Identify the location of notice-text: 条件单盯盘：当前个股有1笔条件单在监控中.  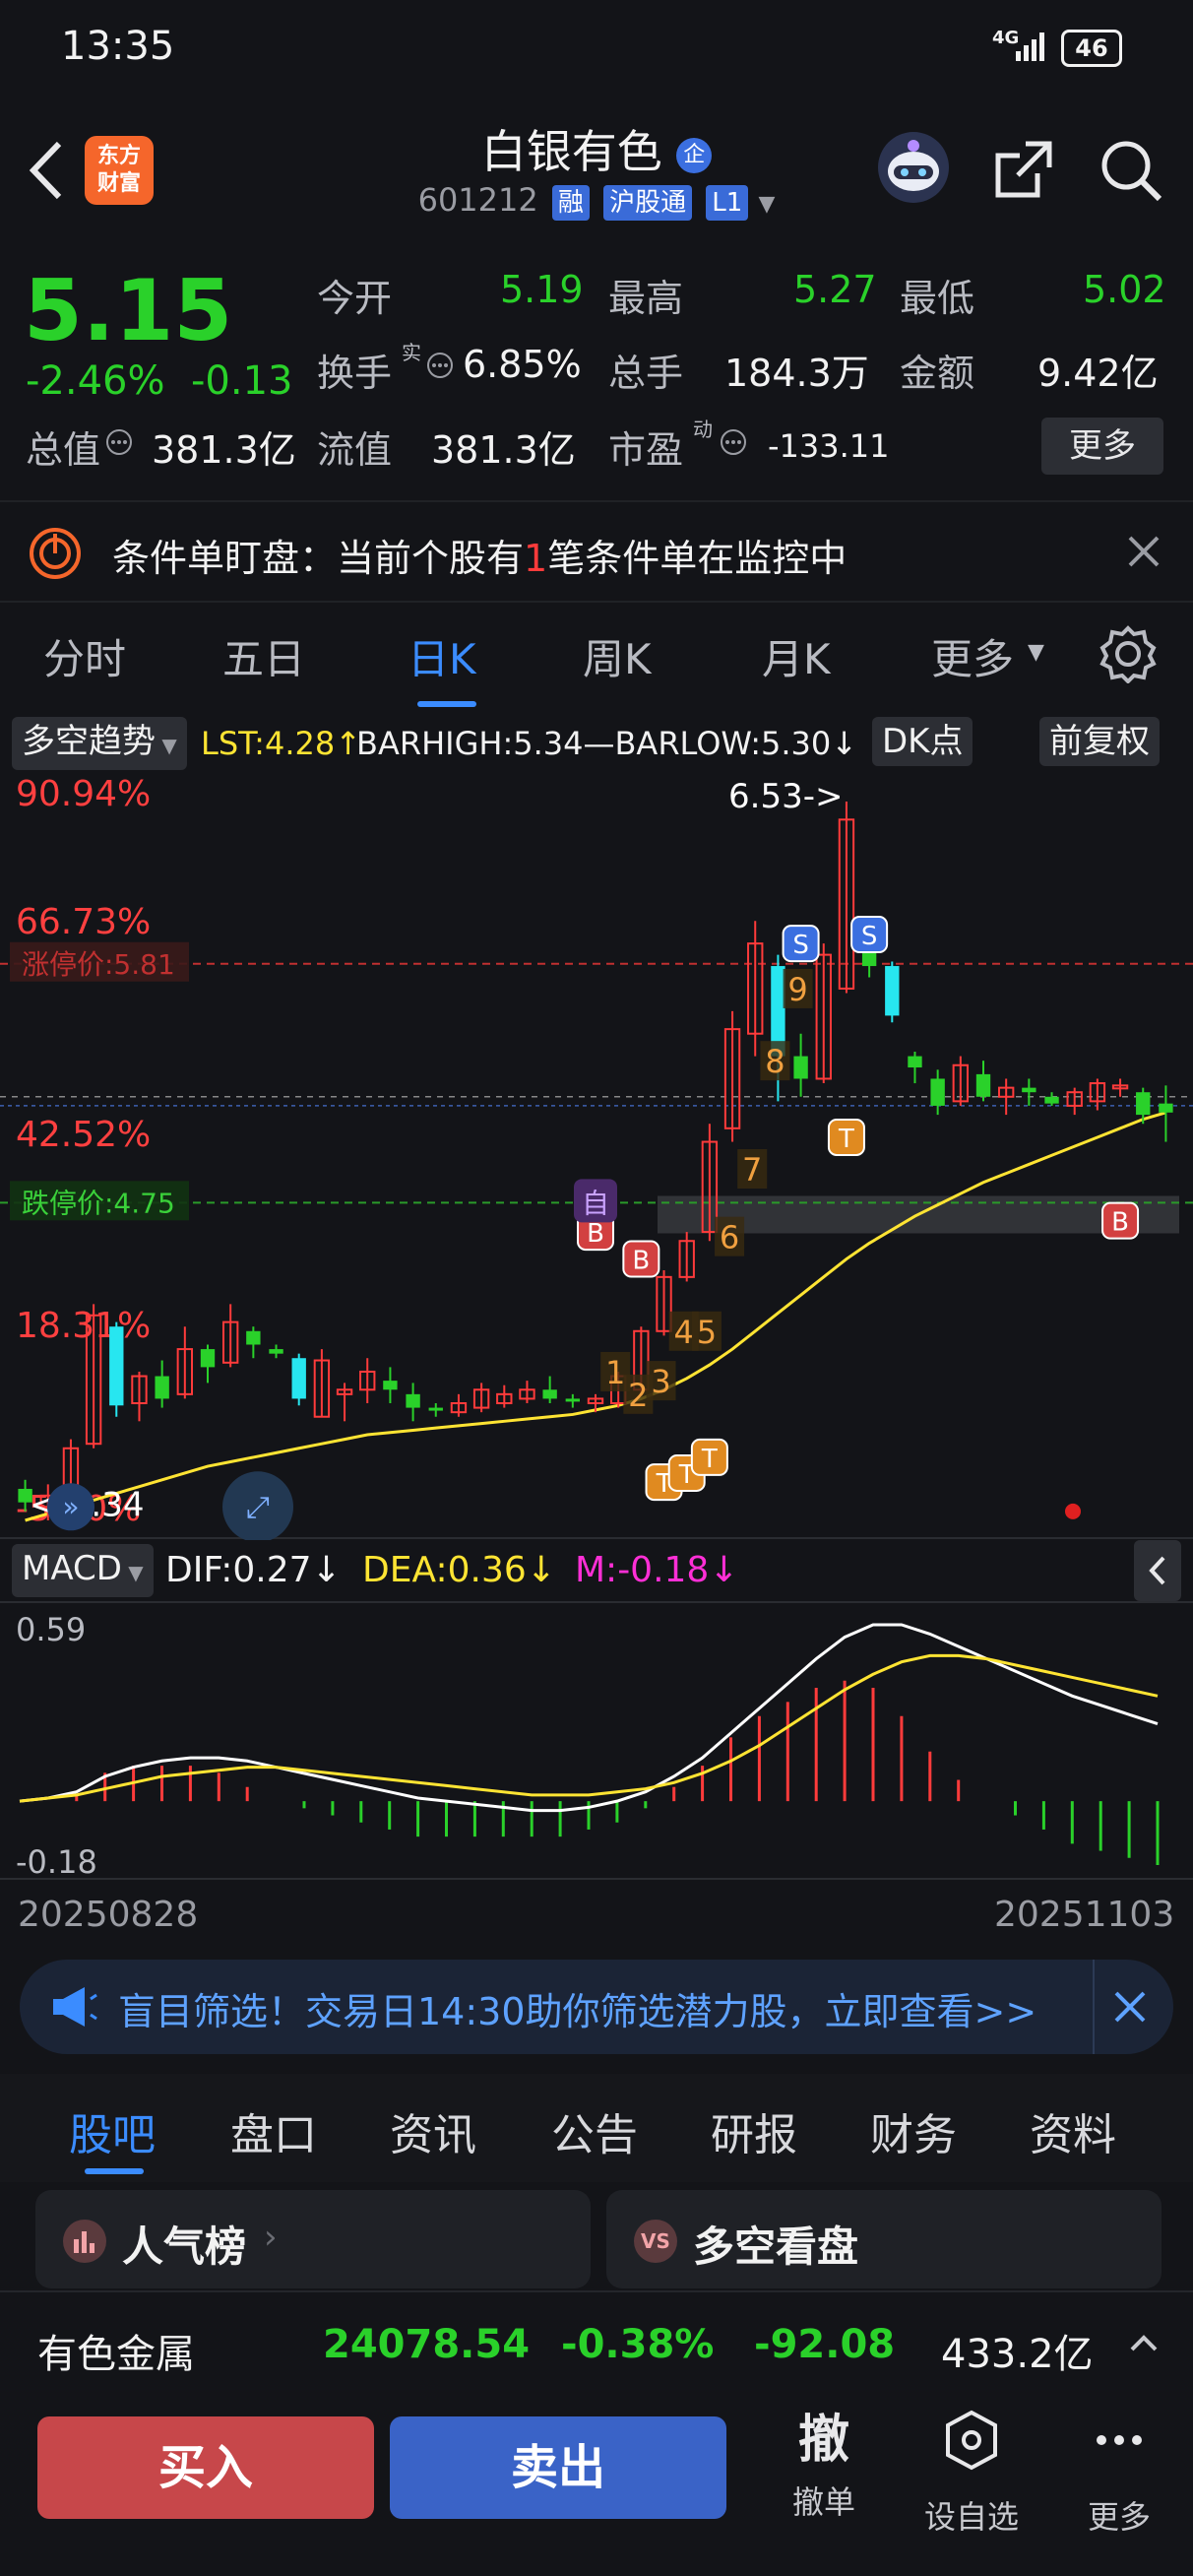
(480, 558).